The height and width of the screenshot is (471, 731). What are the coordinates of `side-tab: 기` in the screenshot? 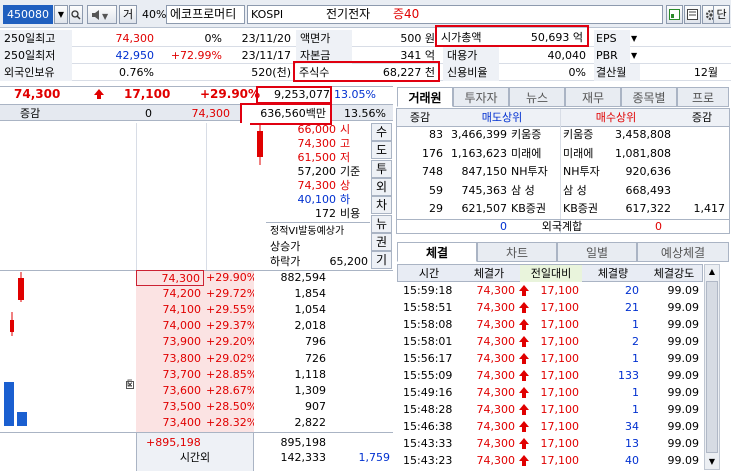 It's located at (381, 260).